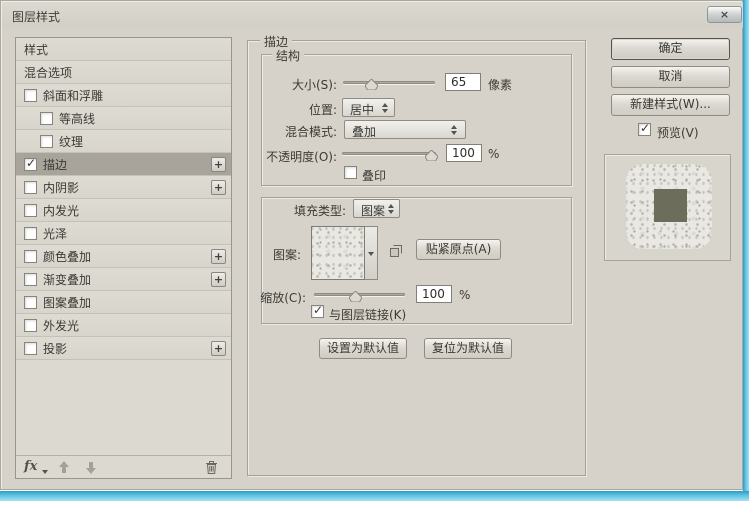 Image resolution: width=749 pixels, height=505 pixels. What do you see at coordinates (73, 95) in the screenshot?
I see `sidebar-item-label: 斜面和浮雕` at bounding box center [73, 95].